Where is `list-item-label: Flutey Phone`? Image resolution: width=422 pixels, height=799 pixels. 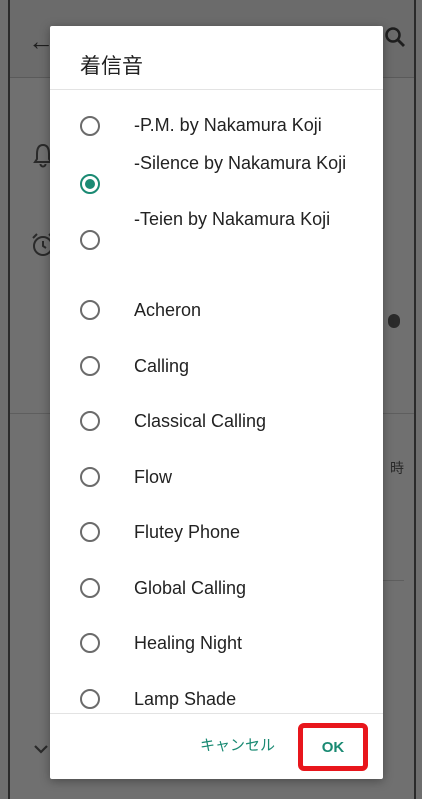
list-item-label: Flutey Phone is located at coordinates (187, 532).